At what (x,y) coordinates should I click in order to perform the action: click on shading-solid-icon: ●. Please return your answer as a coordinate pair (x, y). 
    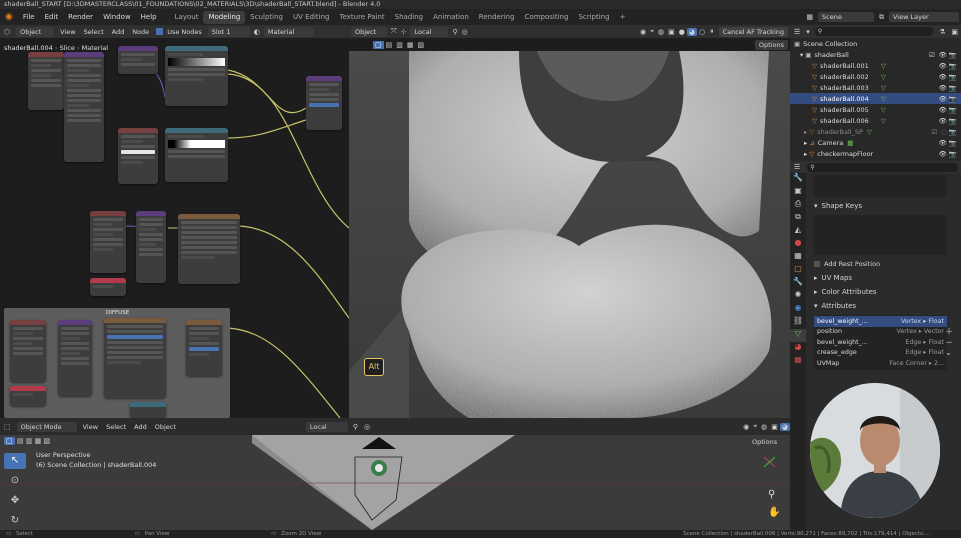
    Looking at the image, I should click on (682, 32).